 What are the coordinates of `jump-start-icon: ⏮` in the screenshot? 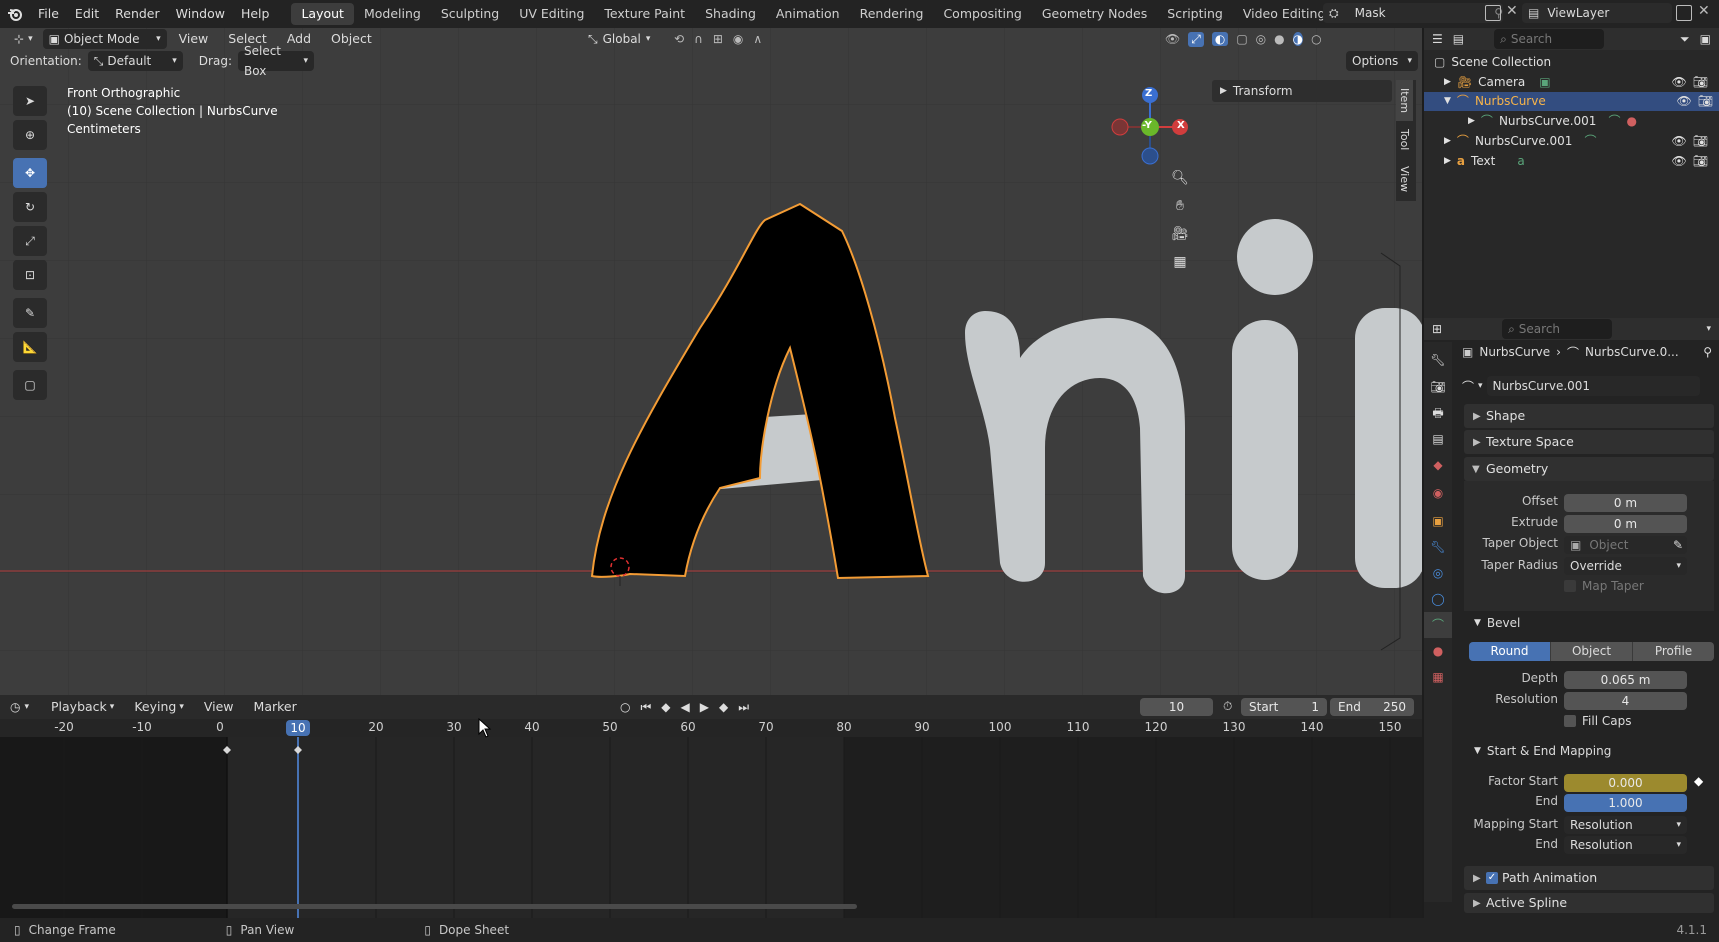 It's located at (645, 707).